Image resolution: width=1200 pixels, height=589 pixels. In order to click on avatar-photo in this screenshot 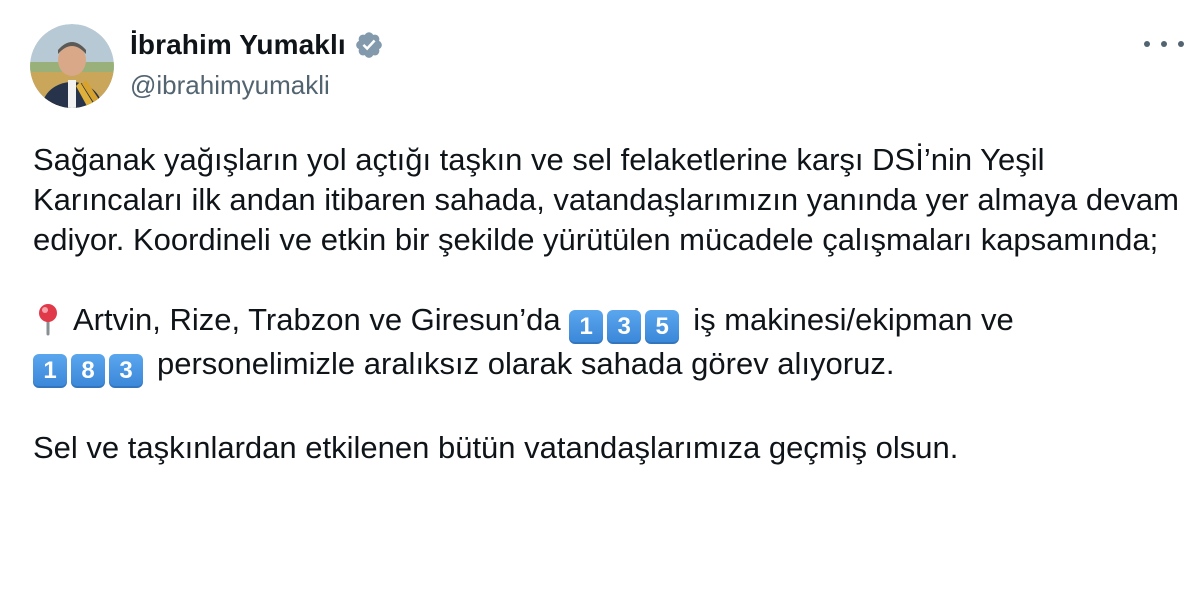, I will do `click(72, 66)`.